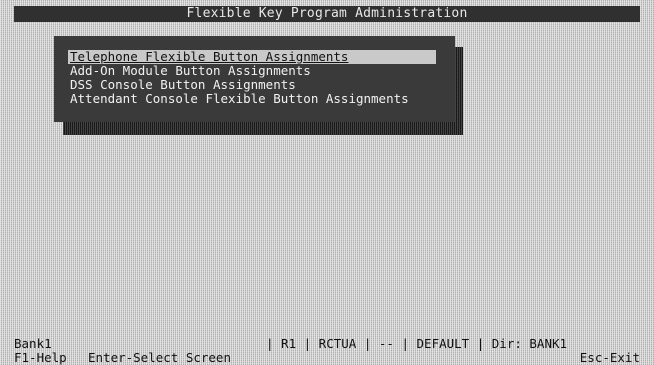  Describe the element at coordinates (40, 358) in the screenshot. I see `help-key-hint: F1-Help` at that location.